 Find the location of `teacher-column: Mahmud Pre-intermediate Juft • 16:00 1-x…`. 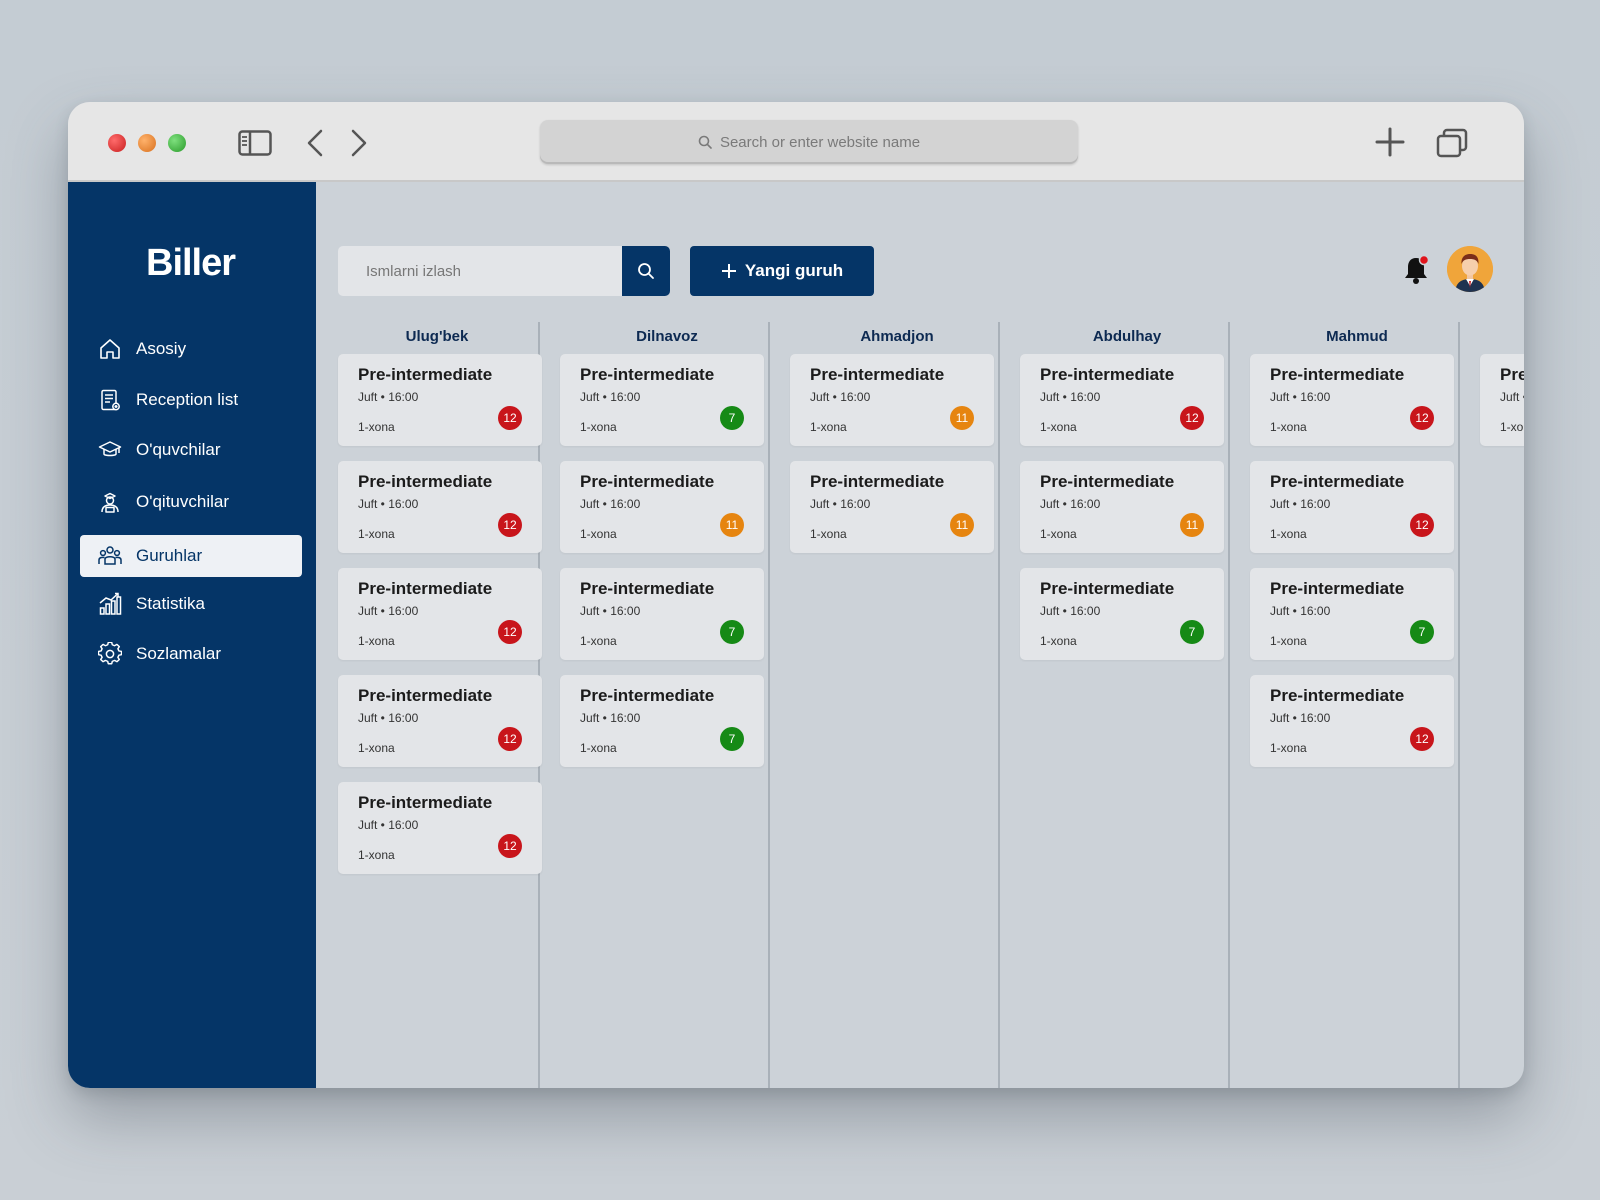

teacher-column: Mahmud Pre-intermediate Juft • 16:00 1-x… is located at coordinates (1348, 705).